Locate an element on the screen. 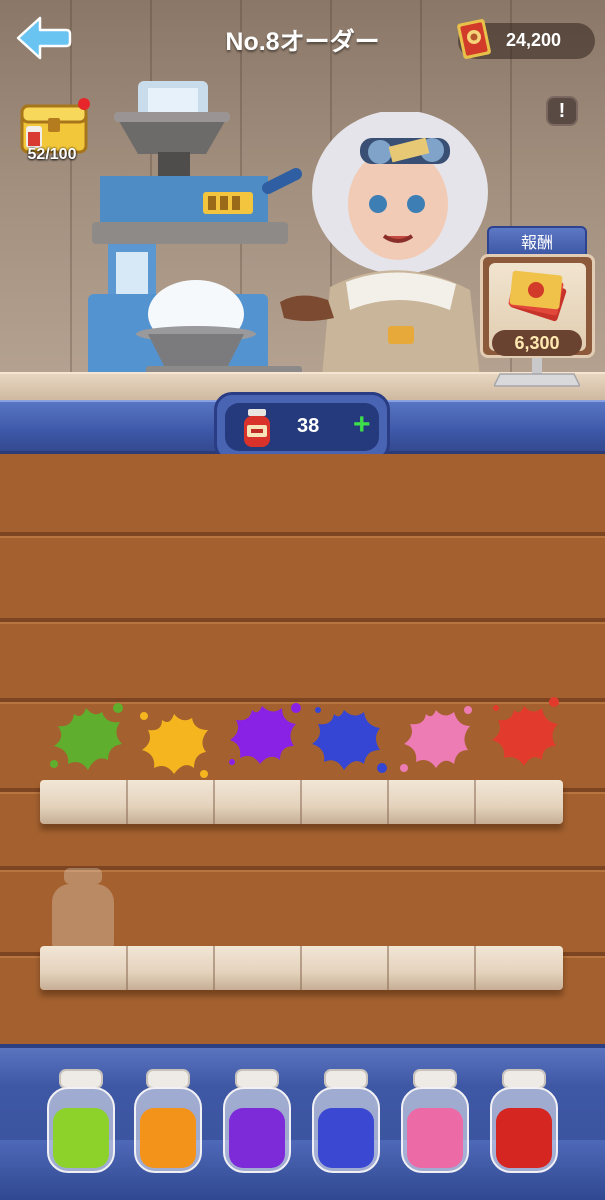 The width and height of the screenshot is (605, 1200). paint-jar-green is located at coordinates (81, 1122).